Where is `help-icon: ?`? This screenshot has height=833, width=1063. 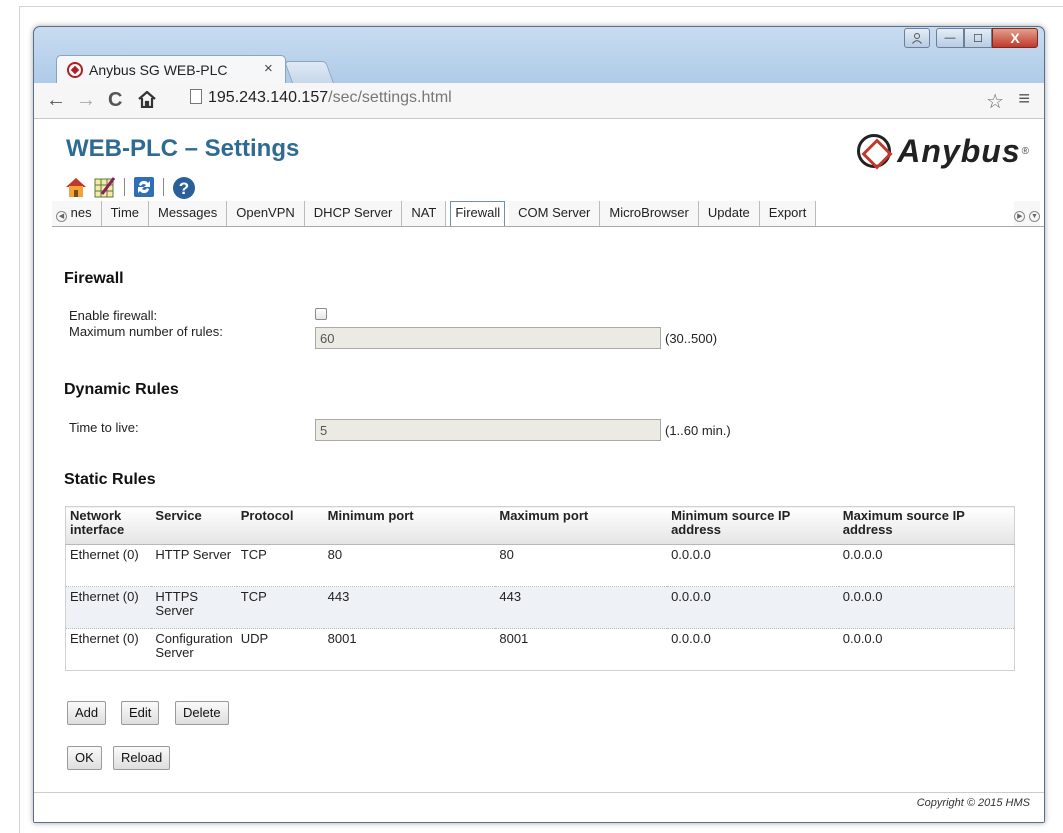 help-icon: ? is located at coordinates (183, 187).